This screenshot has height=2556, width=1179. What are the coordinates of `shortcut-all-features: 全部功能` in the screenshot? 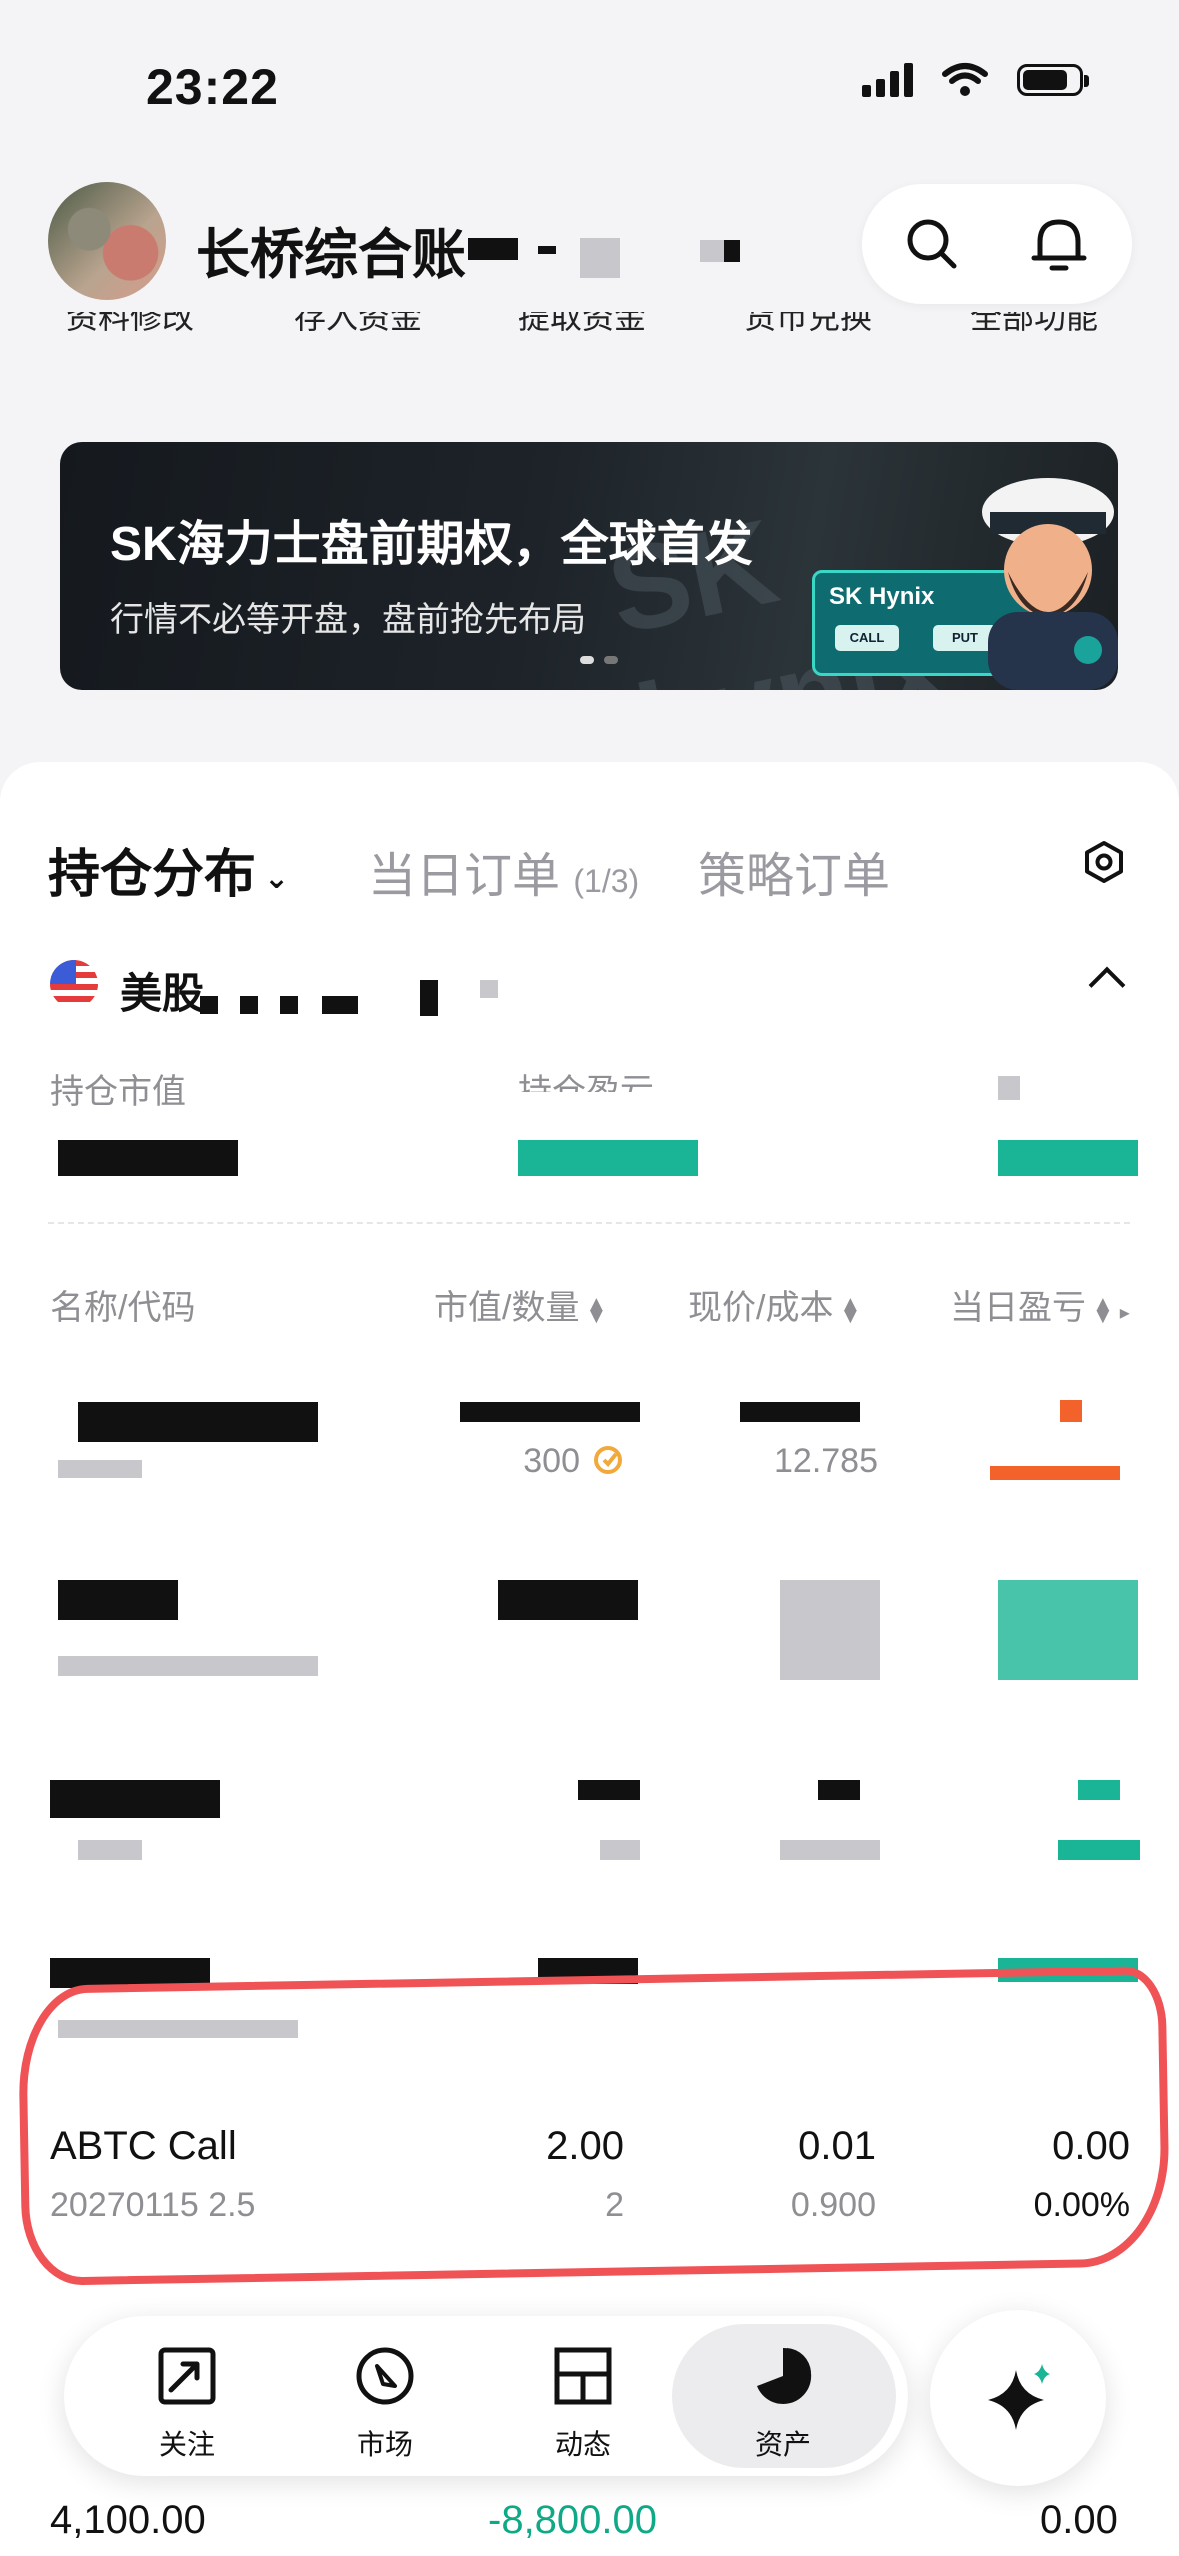 It's located at (1034, 329).